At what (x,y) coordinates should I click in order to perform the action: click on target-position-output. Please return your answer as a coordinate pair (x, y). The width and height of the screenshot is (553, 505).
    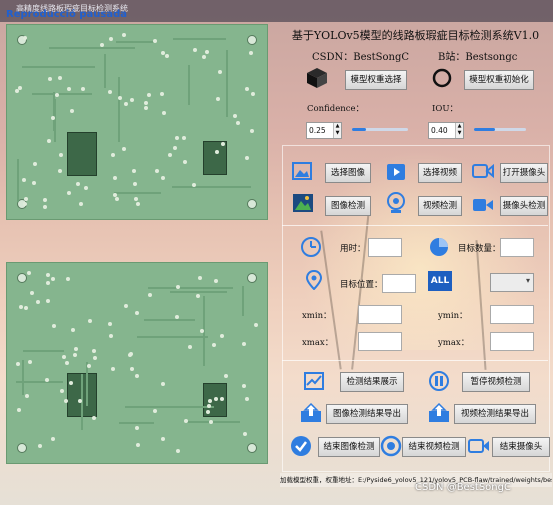
    Looking at the image, I should click on (399, 283).